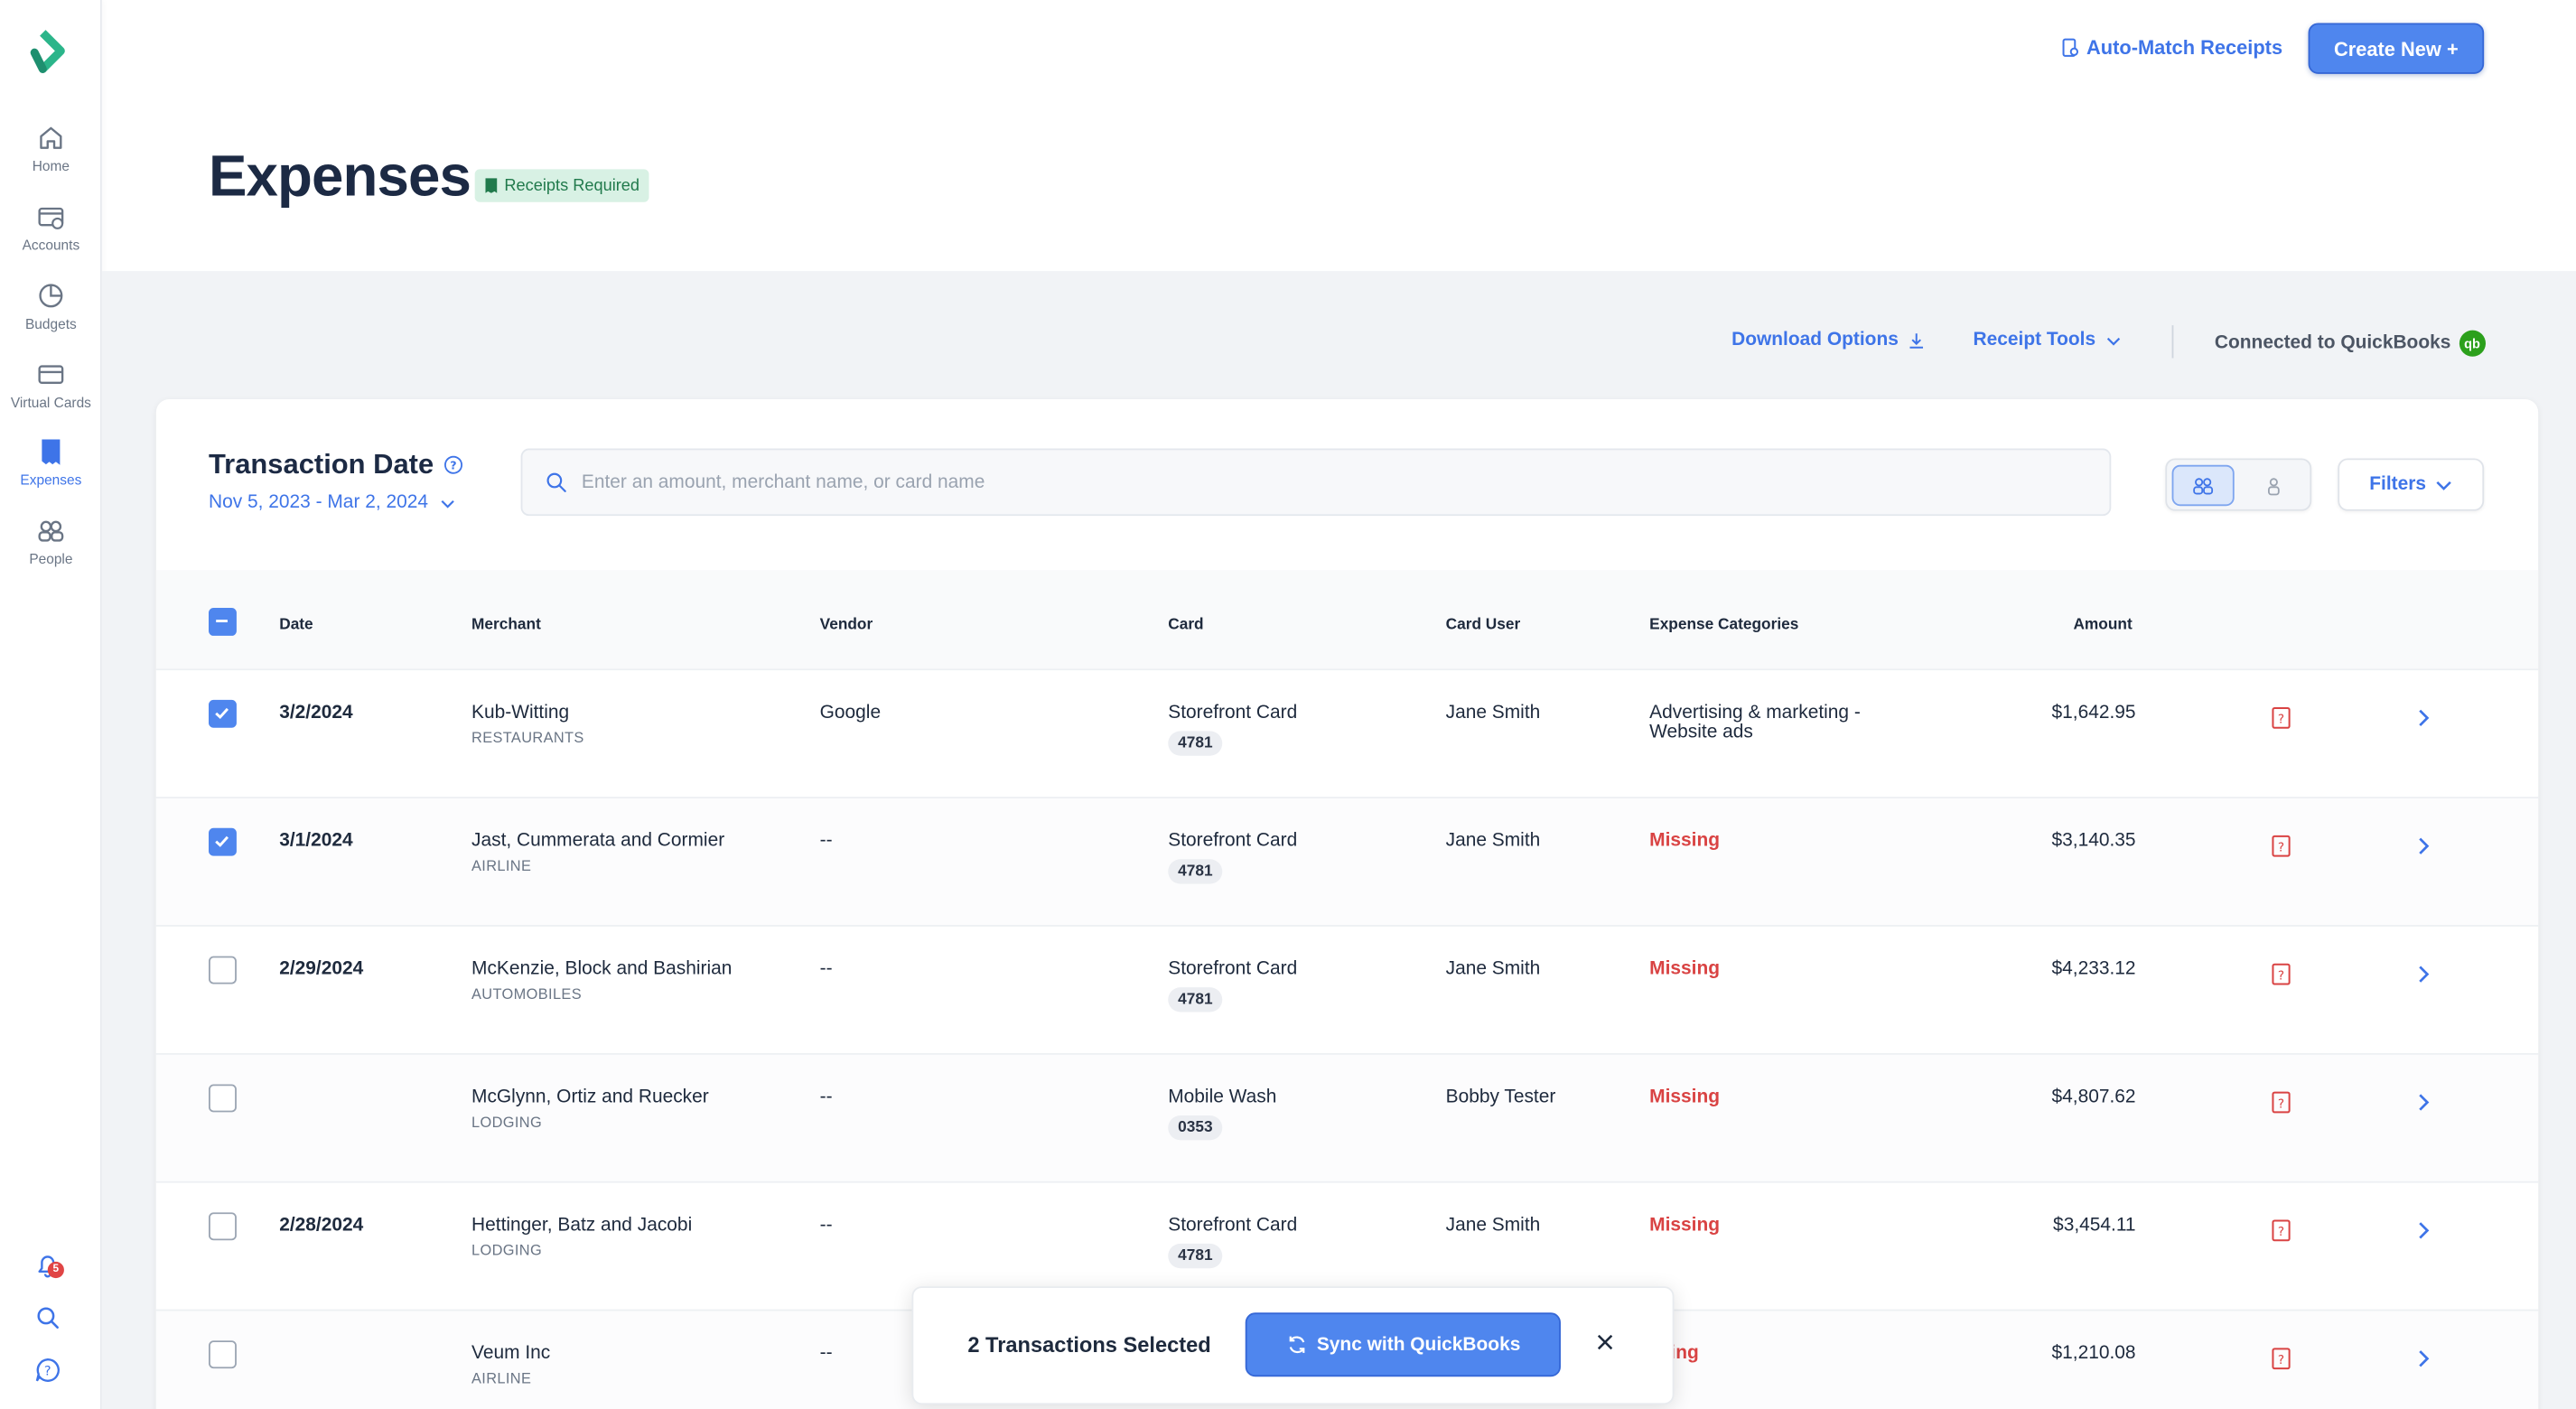 This screenshot has height=1409, width=2576. I want to click on filters-button: Filters, so click(2411, 485).